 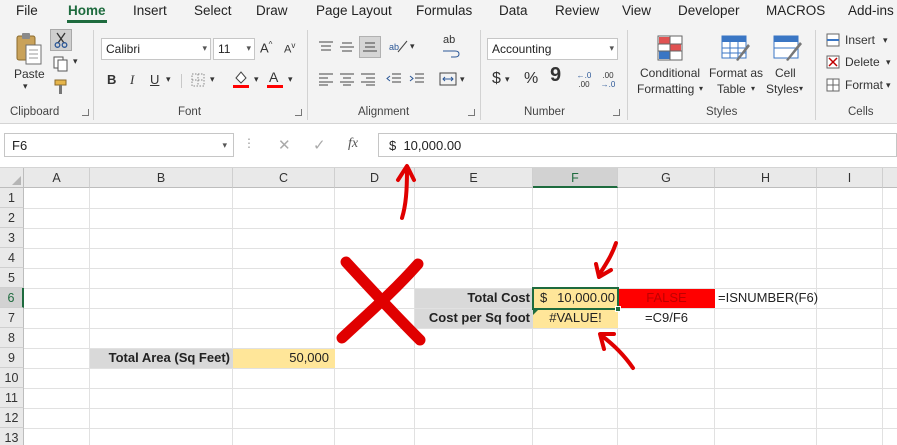 What do you see at coordinates (12, 338) in the screenshot?
I see `row-header-8: 8` at bounding box center [12, 338].